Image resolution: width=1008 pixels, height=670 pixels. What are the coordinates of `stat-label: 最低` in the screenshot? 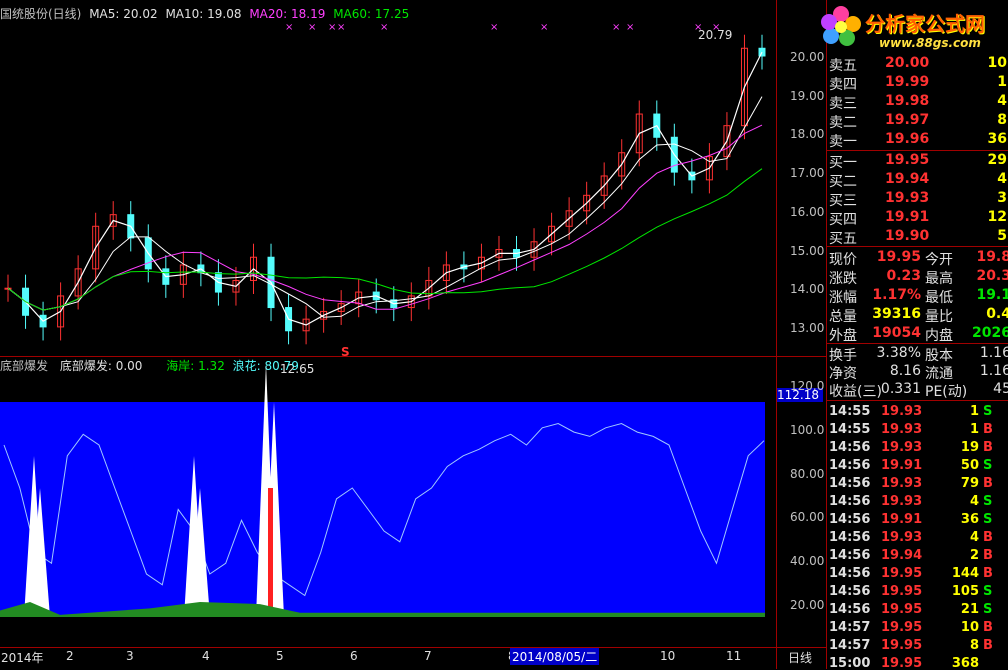 It's located at (939, 298).